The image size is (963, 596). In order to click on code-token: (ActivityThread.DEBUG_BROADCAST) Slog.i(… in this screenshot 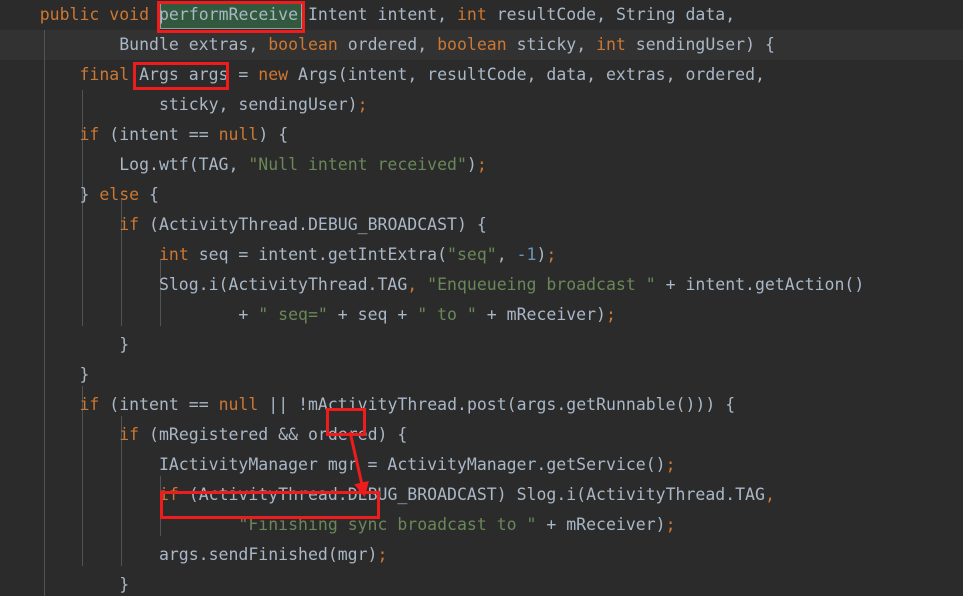, I will do `click(471, 494)`.